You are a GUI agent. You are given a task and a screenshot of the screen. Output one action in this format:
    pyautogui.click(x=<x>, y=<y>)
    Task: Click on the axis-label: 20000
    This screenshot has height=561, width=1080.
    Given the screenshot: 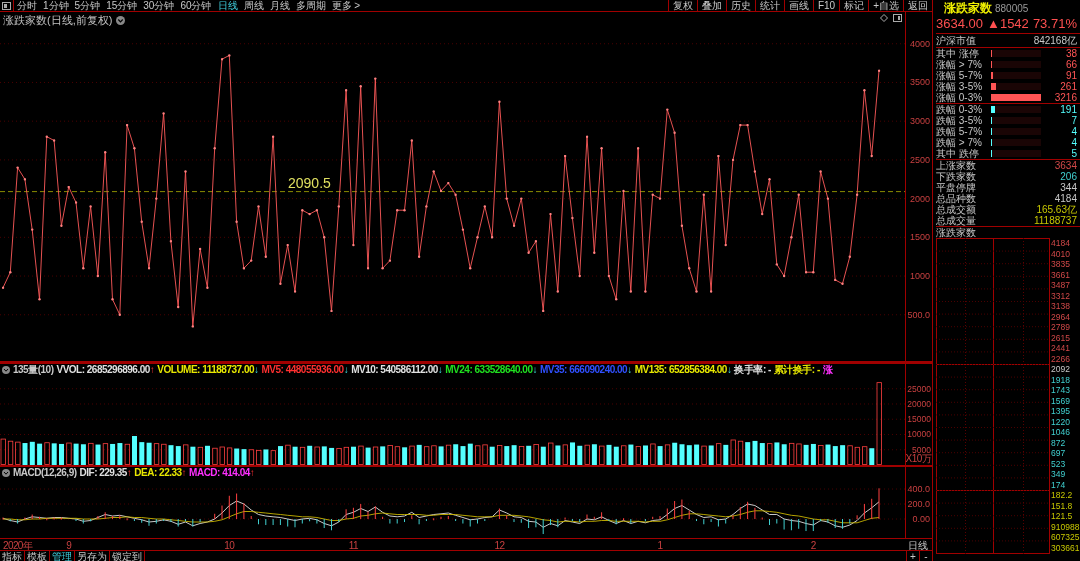 What is the action you would take?
    pyautogui.click(x=919, y=404)
    